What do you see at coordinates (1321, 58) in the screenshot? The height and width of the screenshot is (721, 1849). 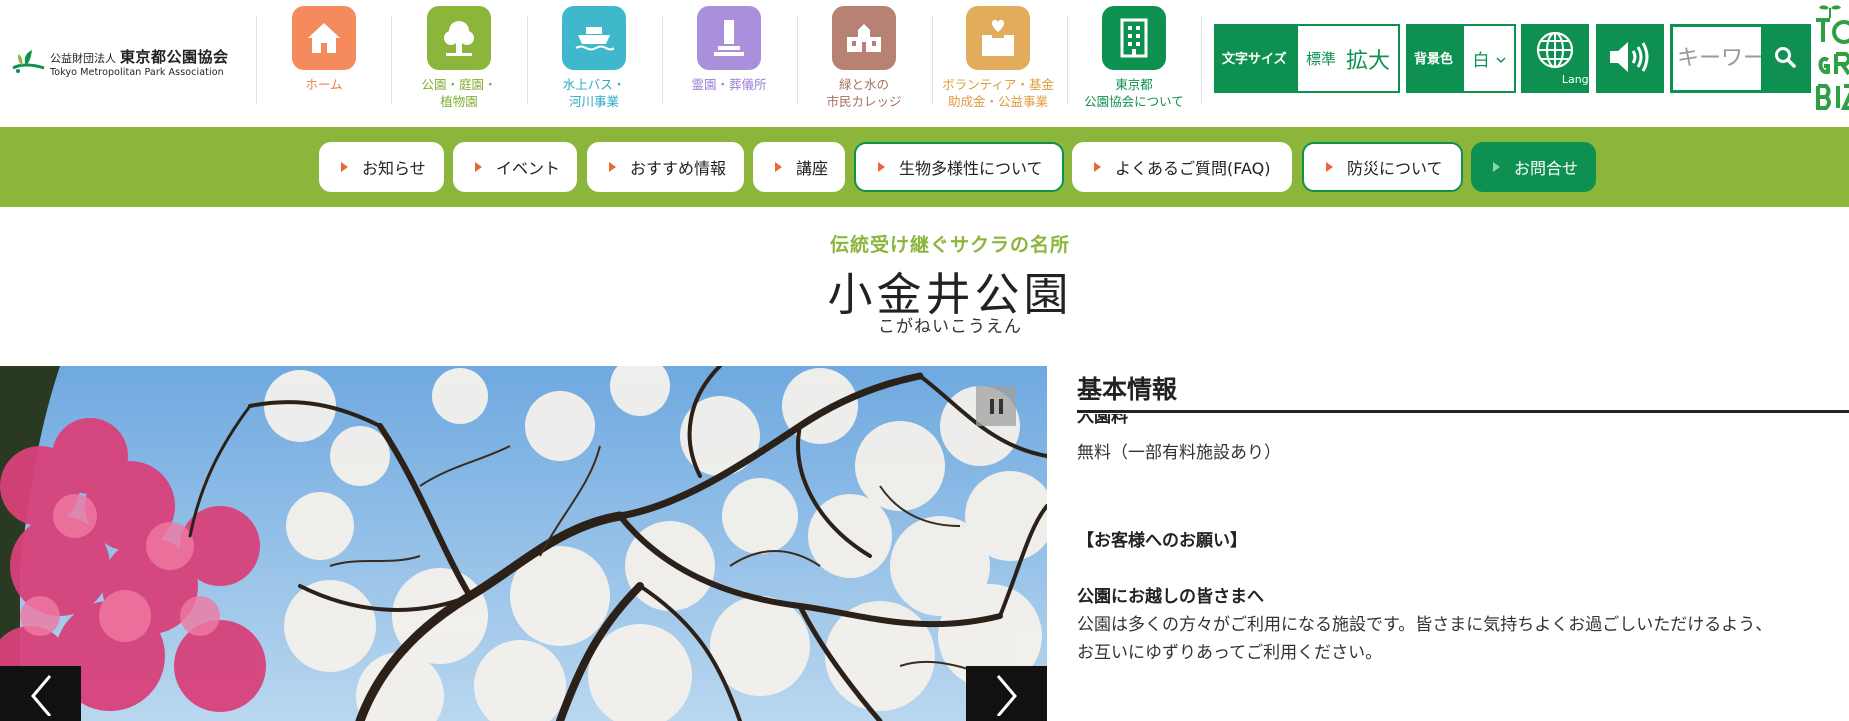 I see `font-size-standard-button: 標準` at bounding box center [1321, 58].